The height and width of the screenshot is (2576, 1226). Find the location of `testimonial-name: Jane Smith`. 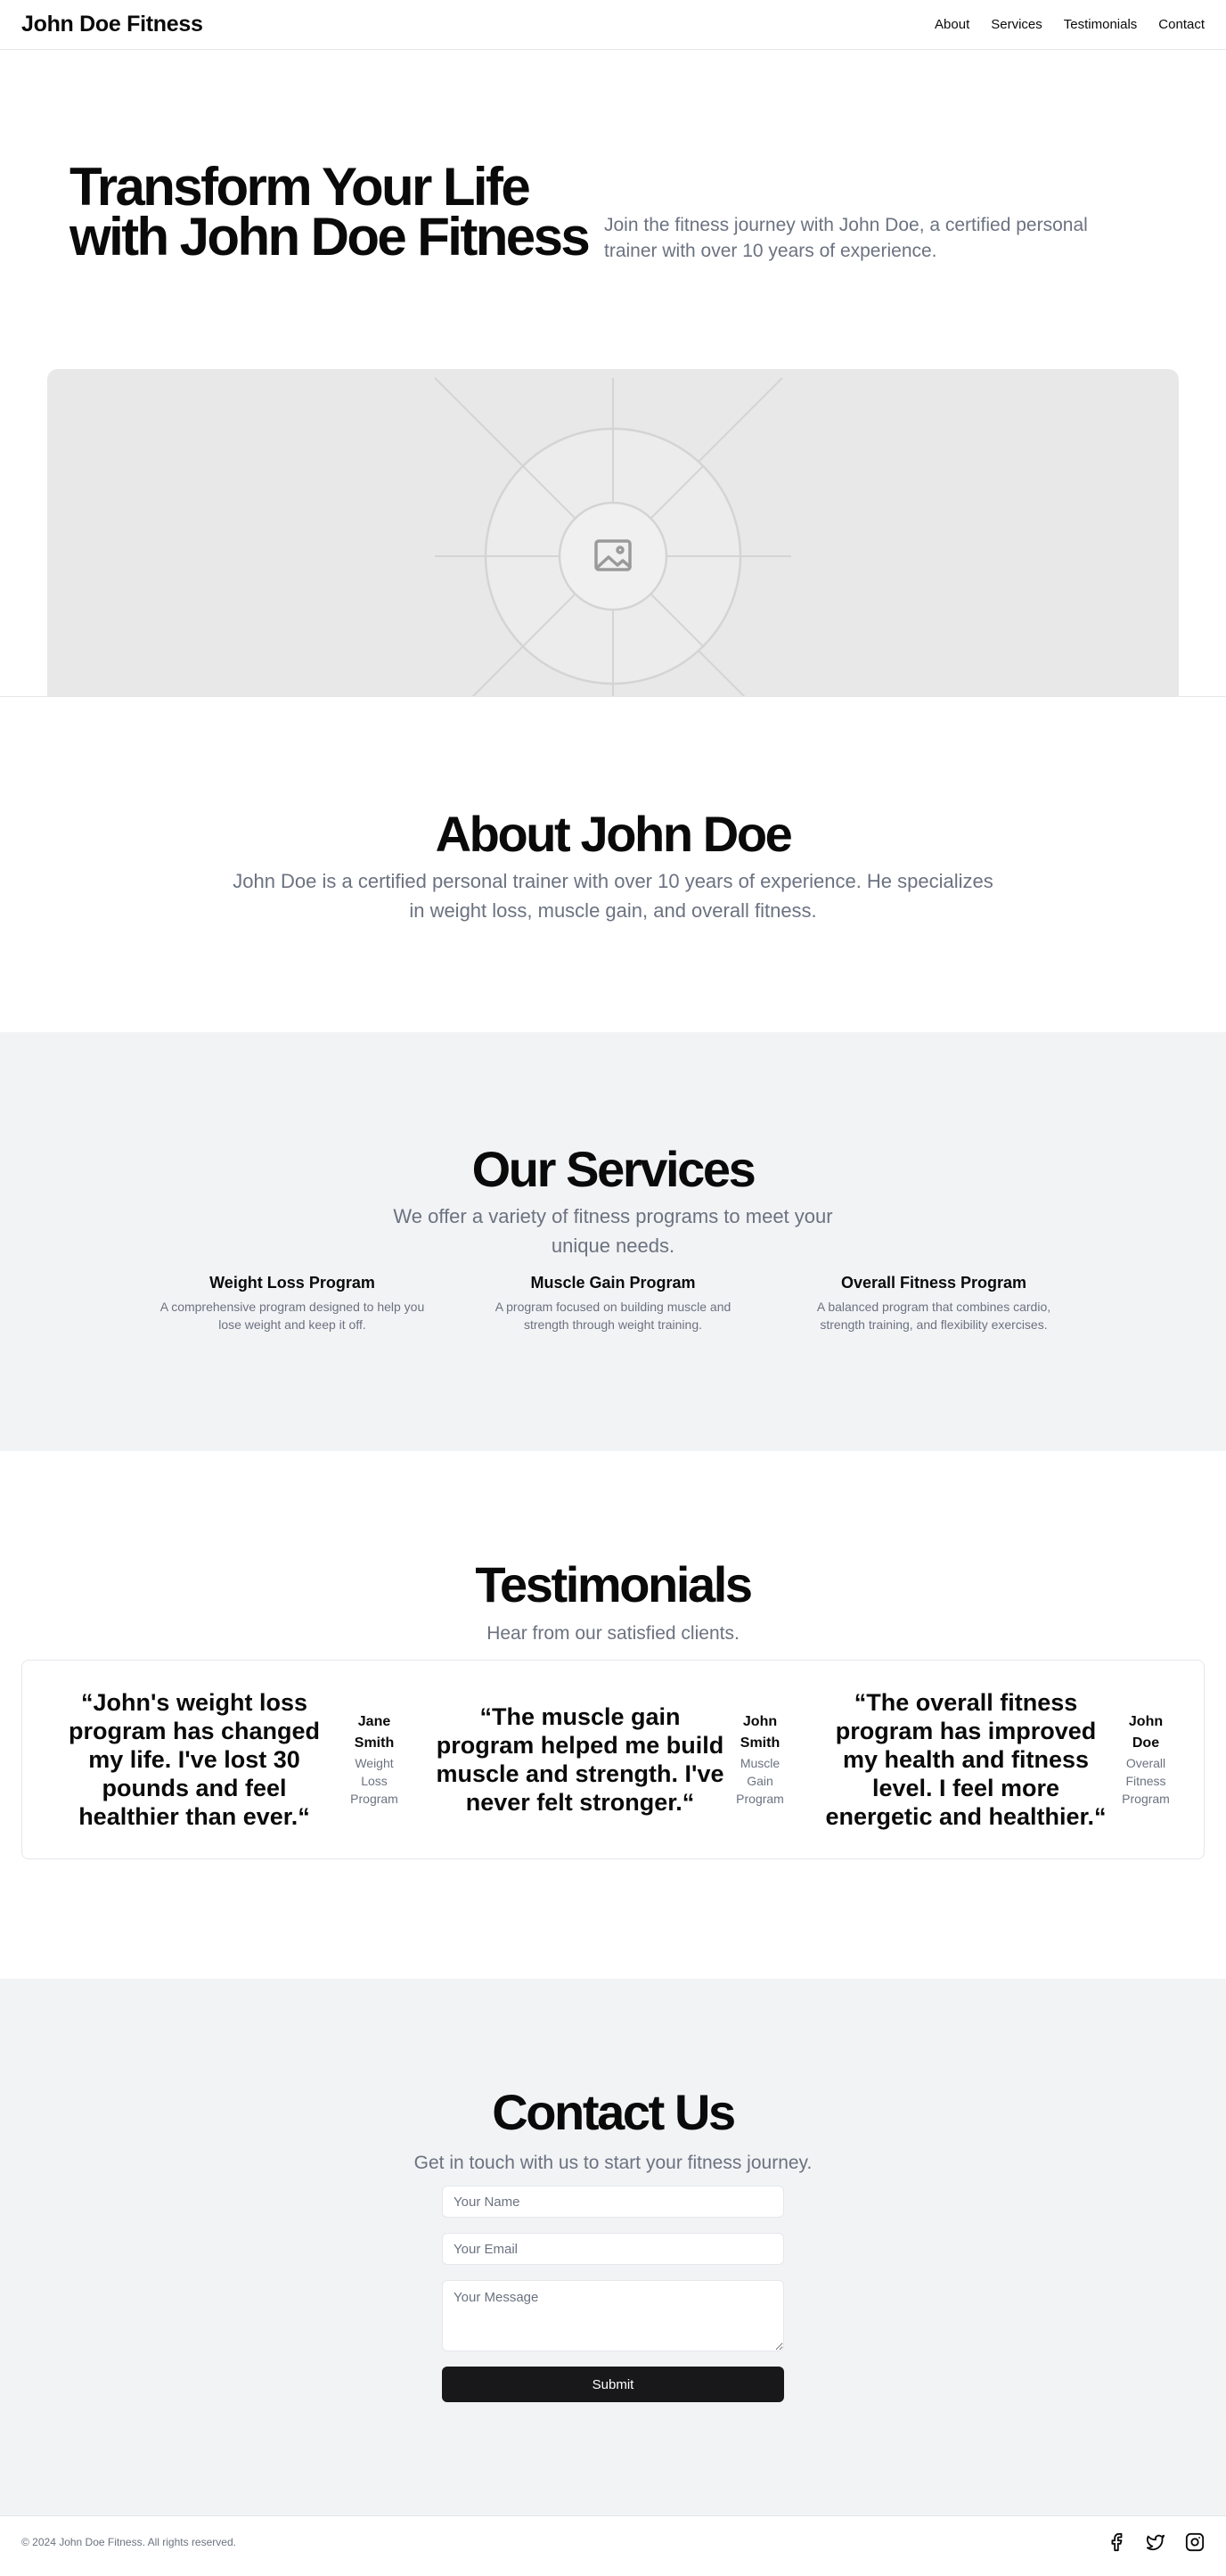

testimonial-name: Jane Smith is located at coordinates (374, 1733).